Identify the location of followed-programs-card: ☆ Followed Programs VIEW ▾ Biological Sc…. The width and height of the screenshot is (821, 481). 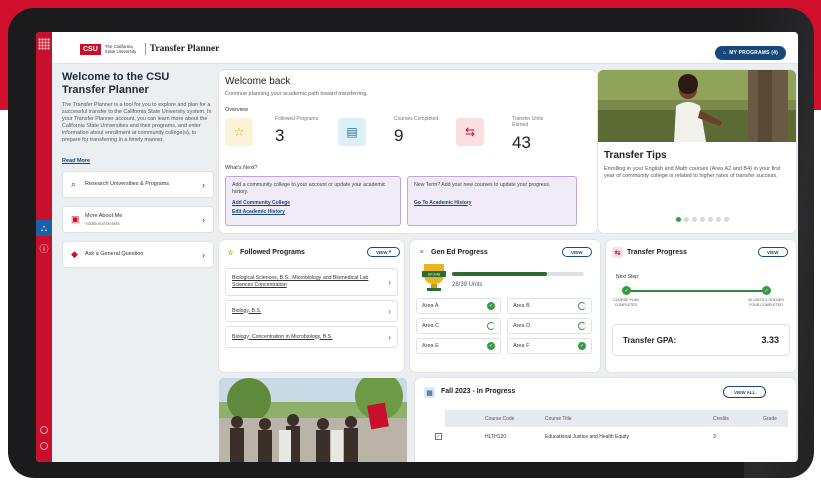
(311, 306).